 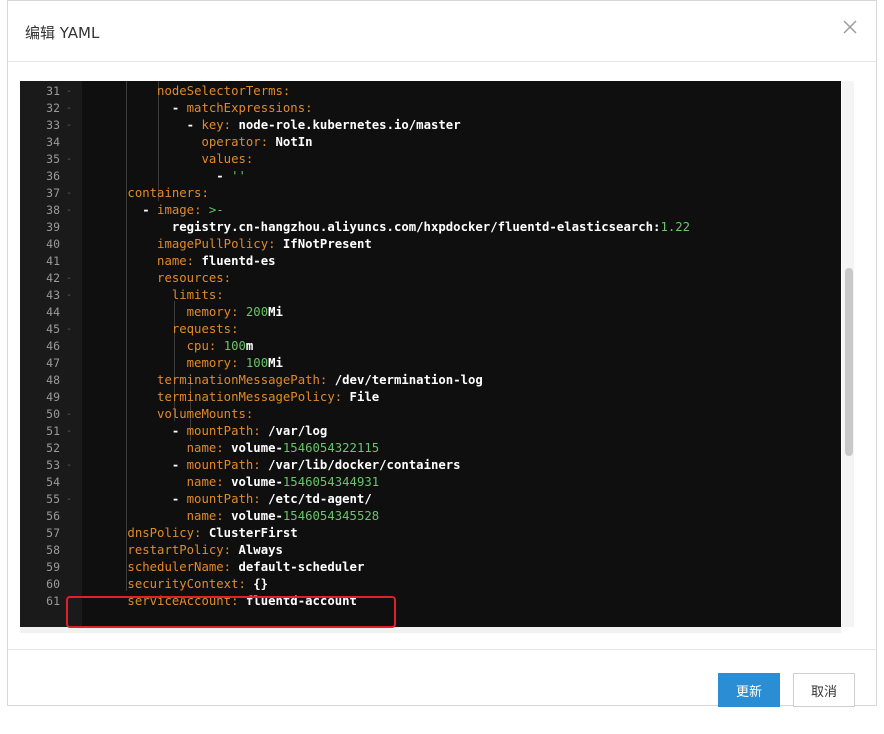 I want to click on code-text: containers:, so click(x=146, y=193).